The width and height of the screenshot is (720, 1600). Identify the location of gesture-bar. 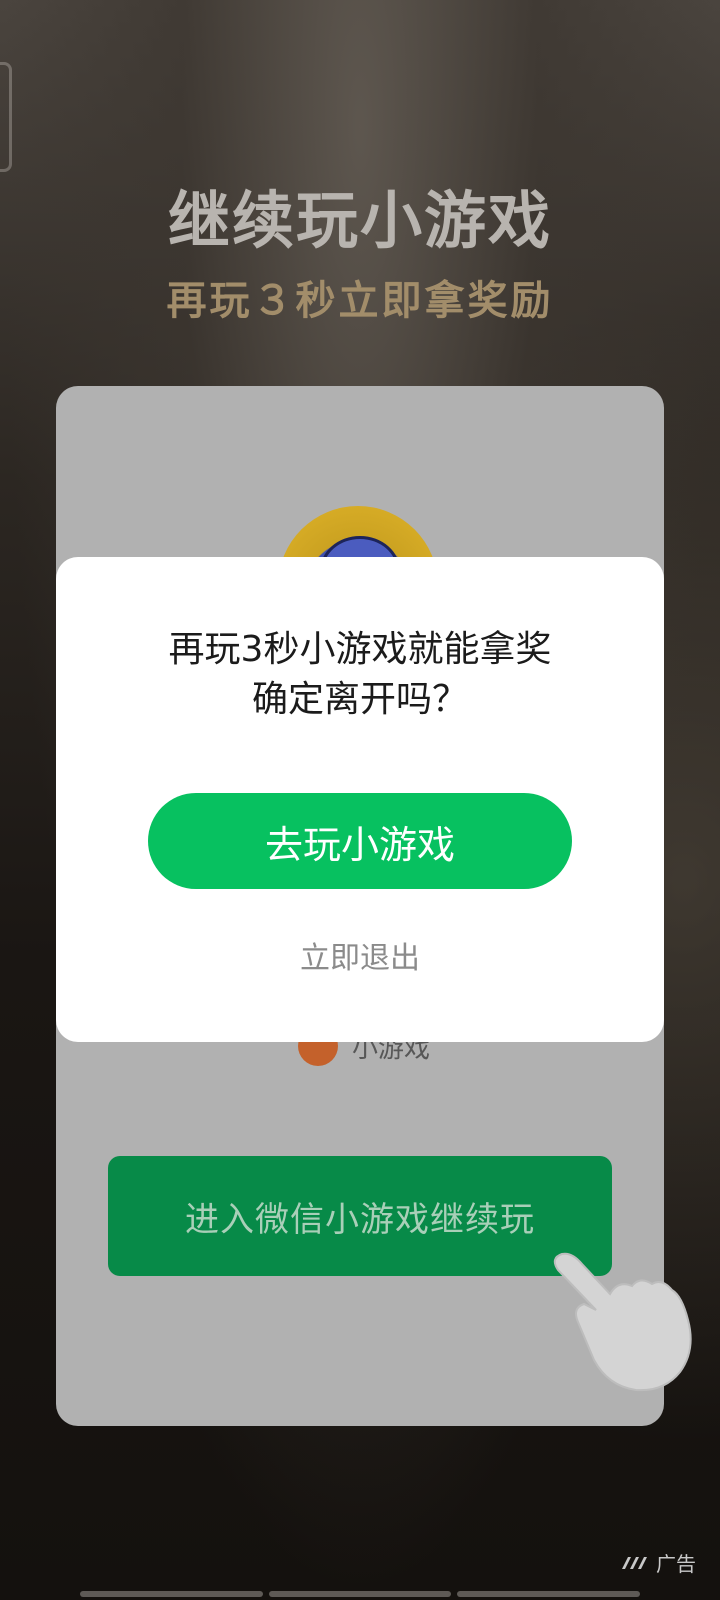
(360, 1594).